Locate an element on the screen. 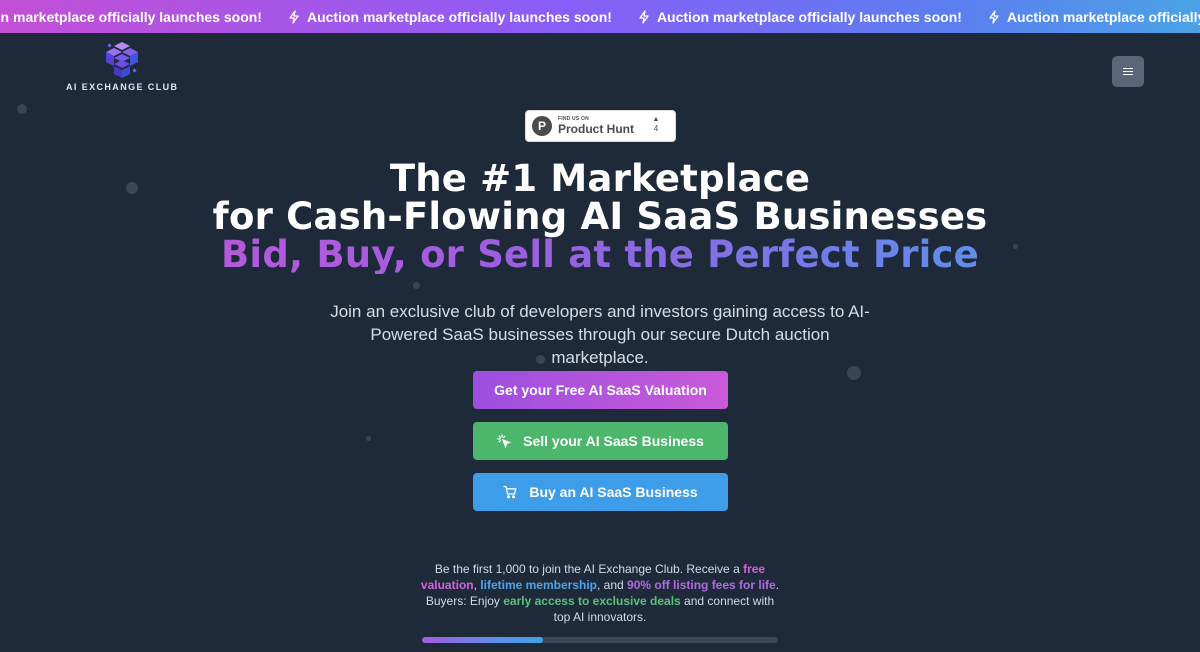  blurb-text: , and is located at coordinates (612, 585).